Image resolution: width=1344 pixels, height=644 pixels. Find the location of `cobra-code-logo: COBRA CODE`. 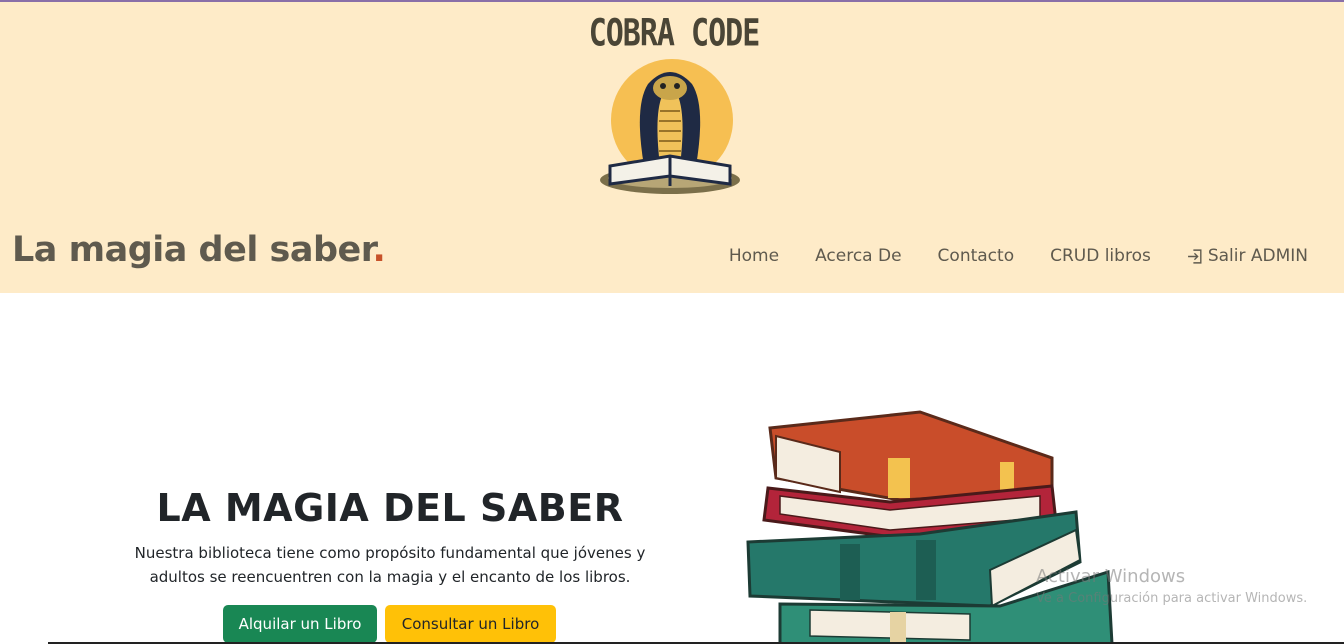

cobra-code-logo: COBRA CODE is located at coordinates (674, 106).